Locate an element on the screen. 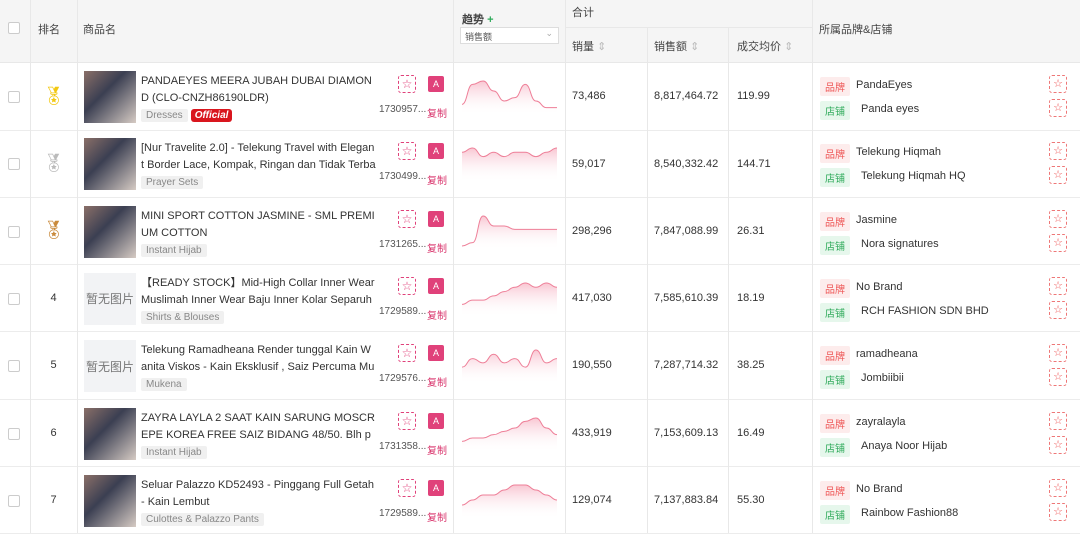  store-badge: 店铺 is located at coordinates (835, 312).